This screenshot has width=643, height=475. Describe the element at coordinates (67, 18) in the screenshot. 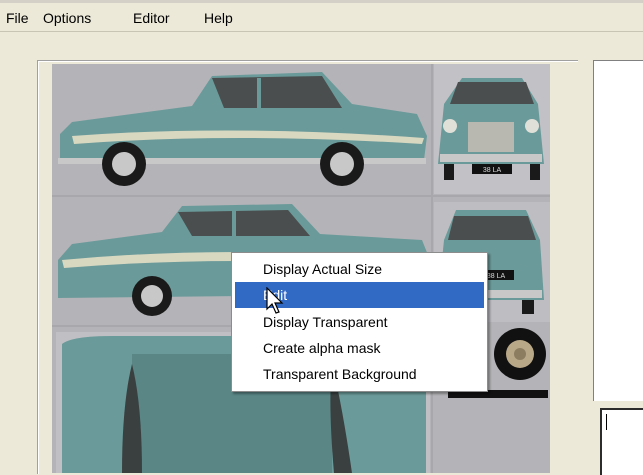

I see `menu-options: Options` at that location.